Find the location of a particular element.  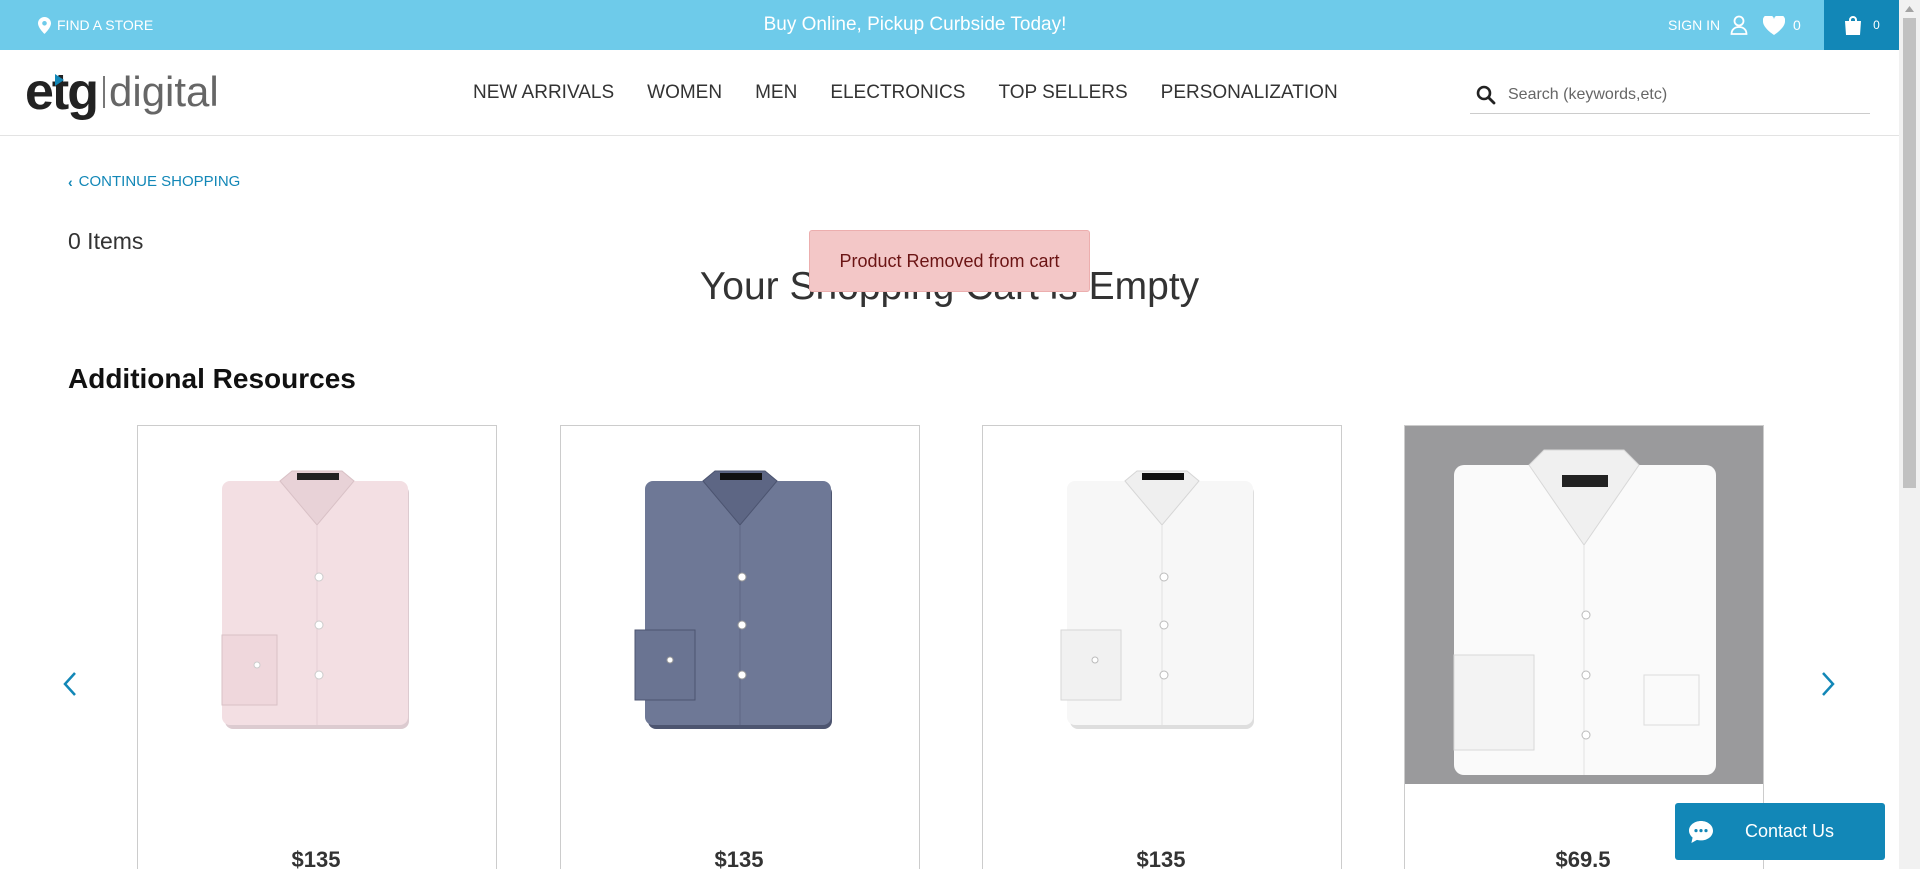

carousel-prev-arrow is located at coordinates (70, 684).